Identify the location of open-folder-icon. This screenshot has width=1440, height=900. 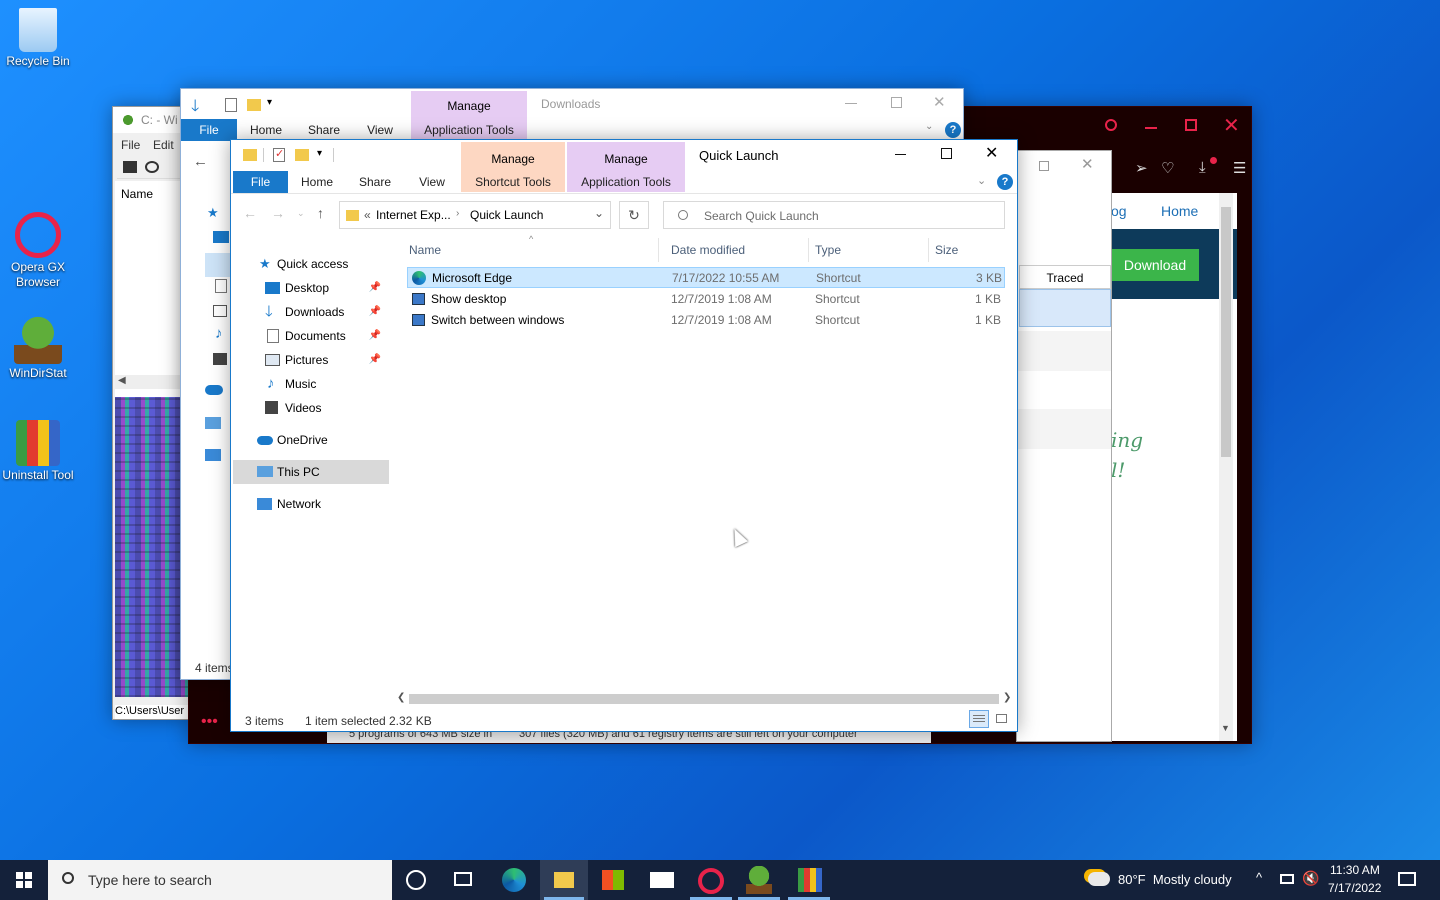
(130, 167).